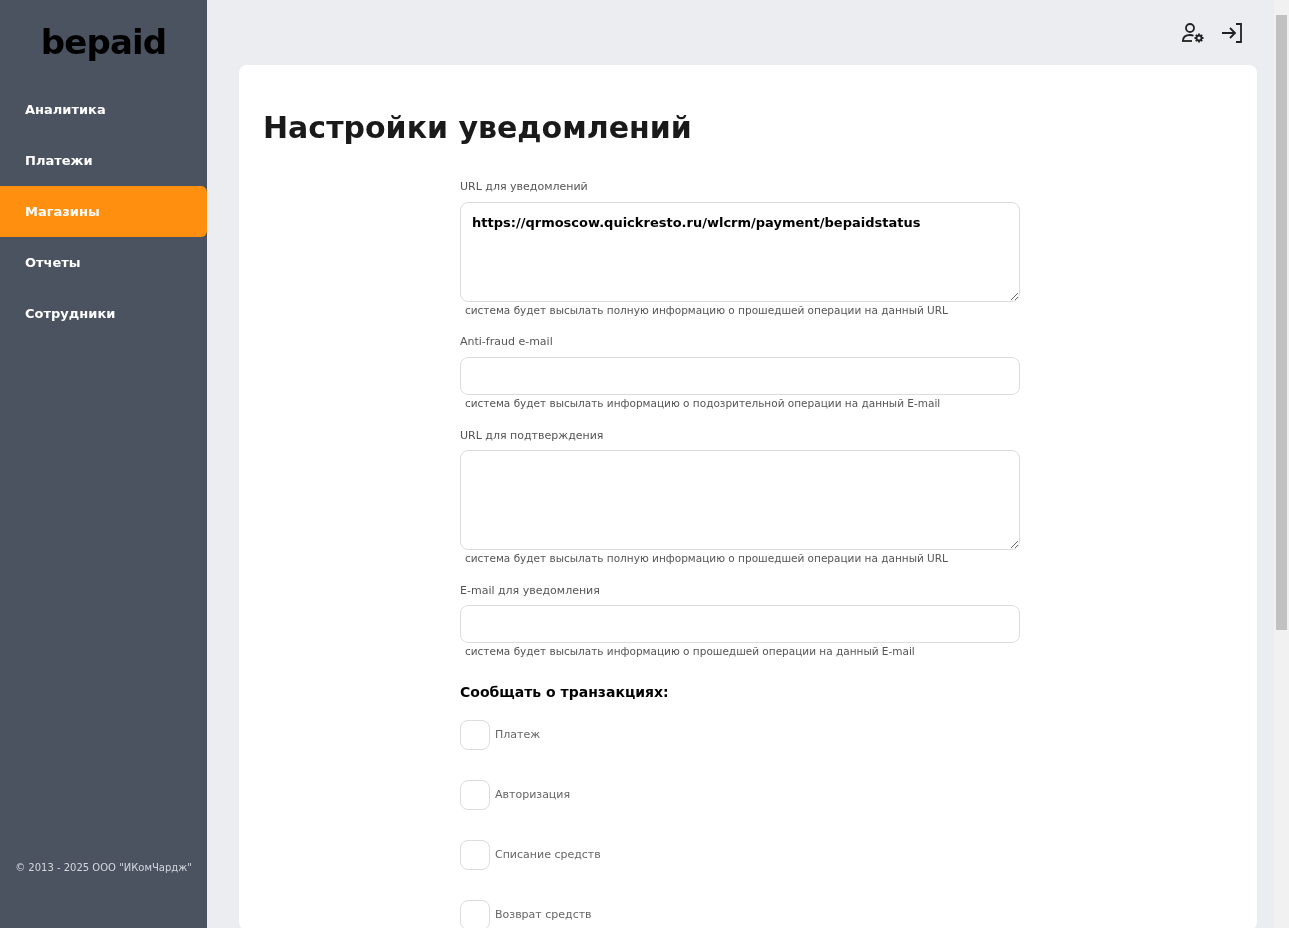  I want to click on field-hint: система будет высылать информацию о прошедшей операции на данный E-mail, so click(690, 652).